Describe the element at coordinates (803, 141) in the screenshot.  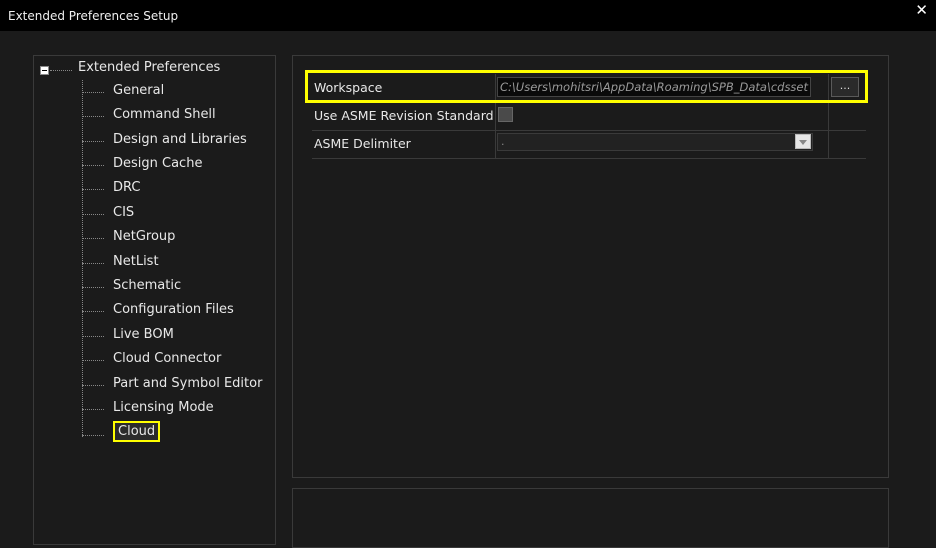
I see `chevron-down-icon` at that location.